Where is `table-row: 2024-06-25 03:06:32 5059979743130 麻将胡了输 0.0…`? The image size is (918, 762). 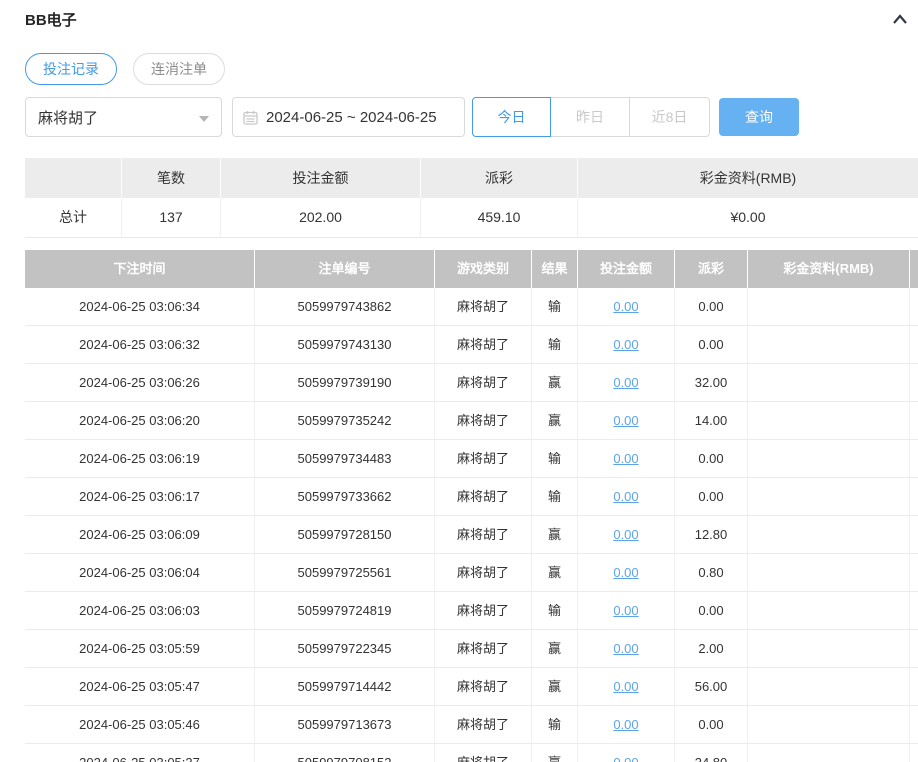 table-row: 2024-06-25 03:06:32 5059979743130 麻将胡了输 0.0… is located at coordinates (471, 345).